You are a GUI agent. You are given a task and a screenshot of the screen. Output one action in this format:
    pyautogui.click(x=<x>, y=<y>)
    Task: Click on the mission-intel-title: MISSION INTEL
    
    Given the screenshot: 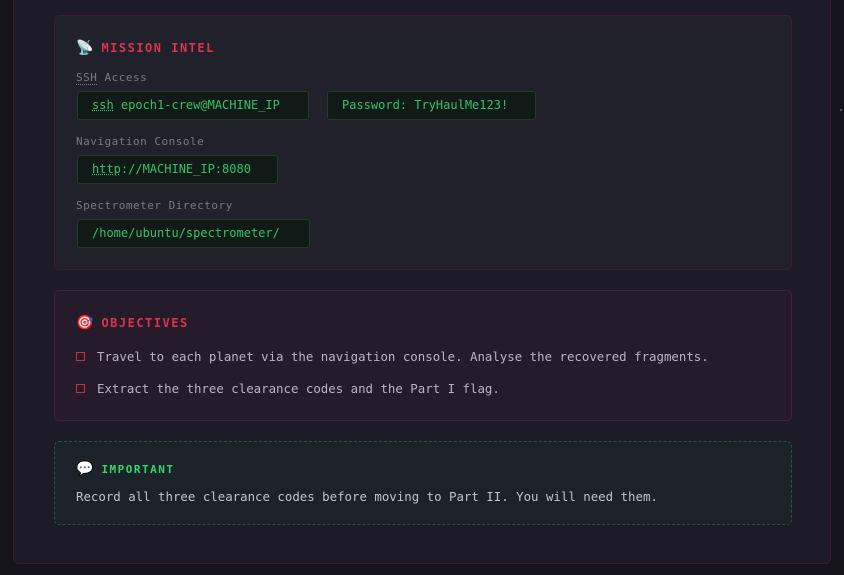 What is the action you would take?
    pyautogui.click(x=158, y=48)
    